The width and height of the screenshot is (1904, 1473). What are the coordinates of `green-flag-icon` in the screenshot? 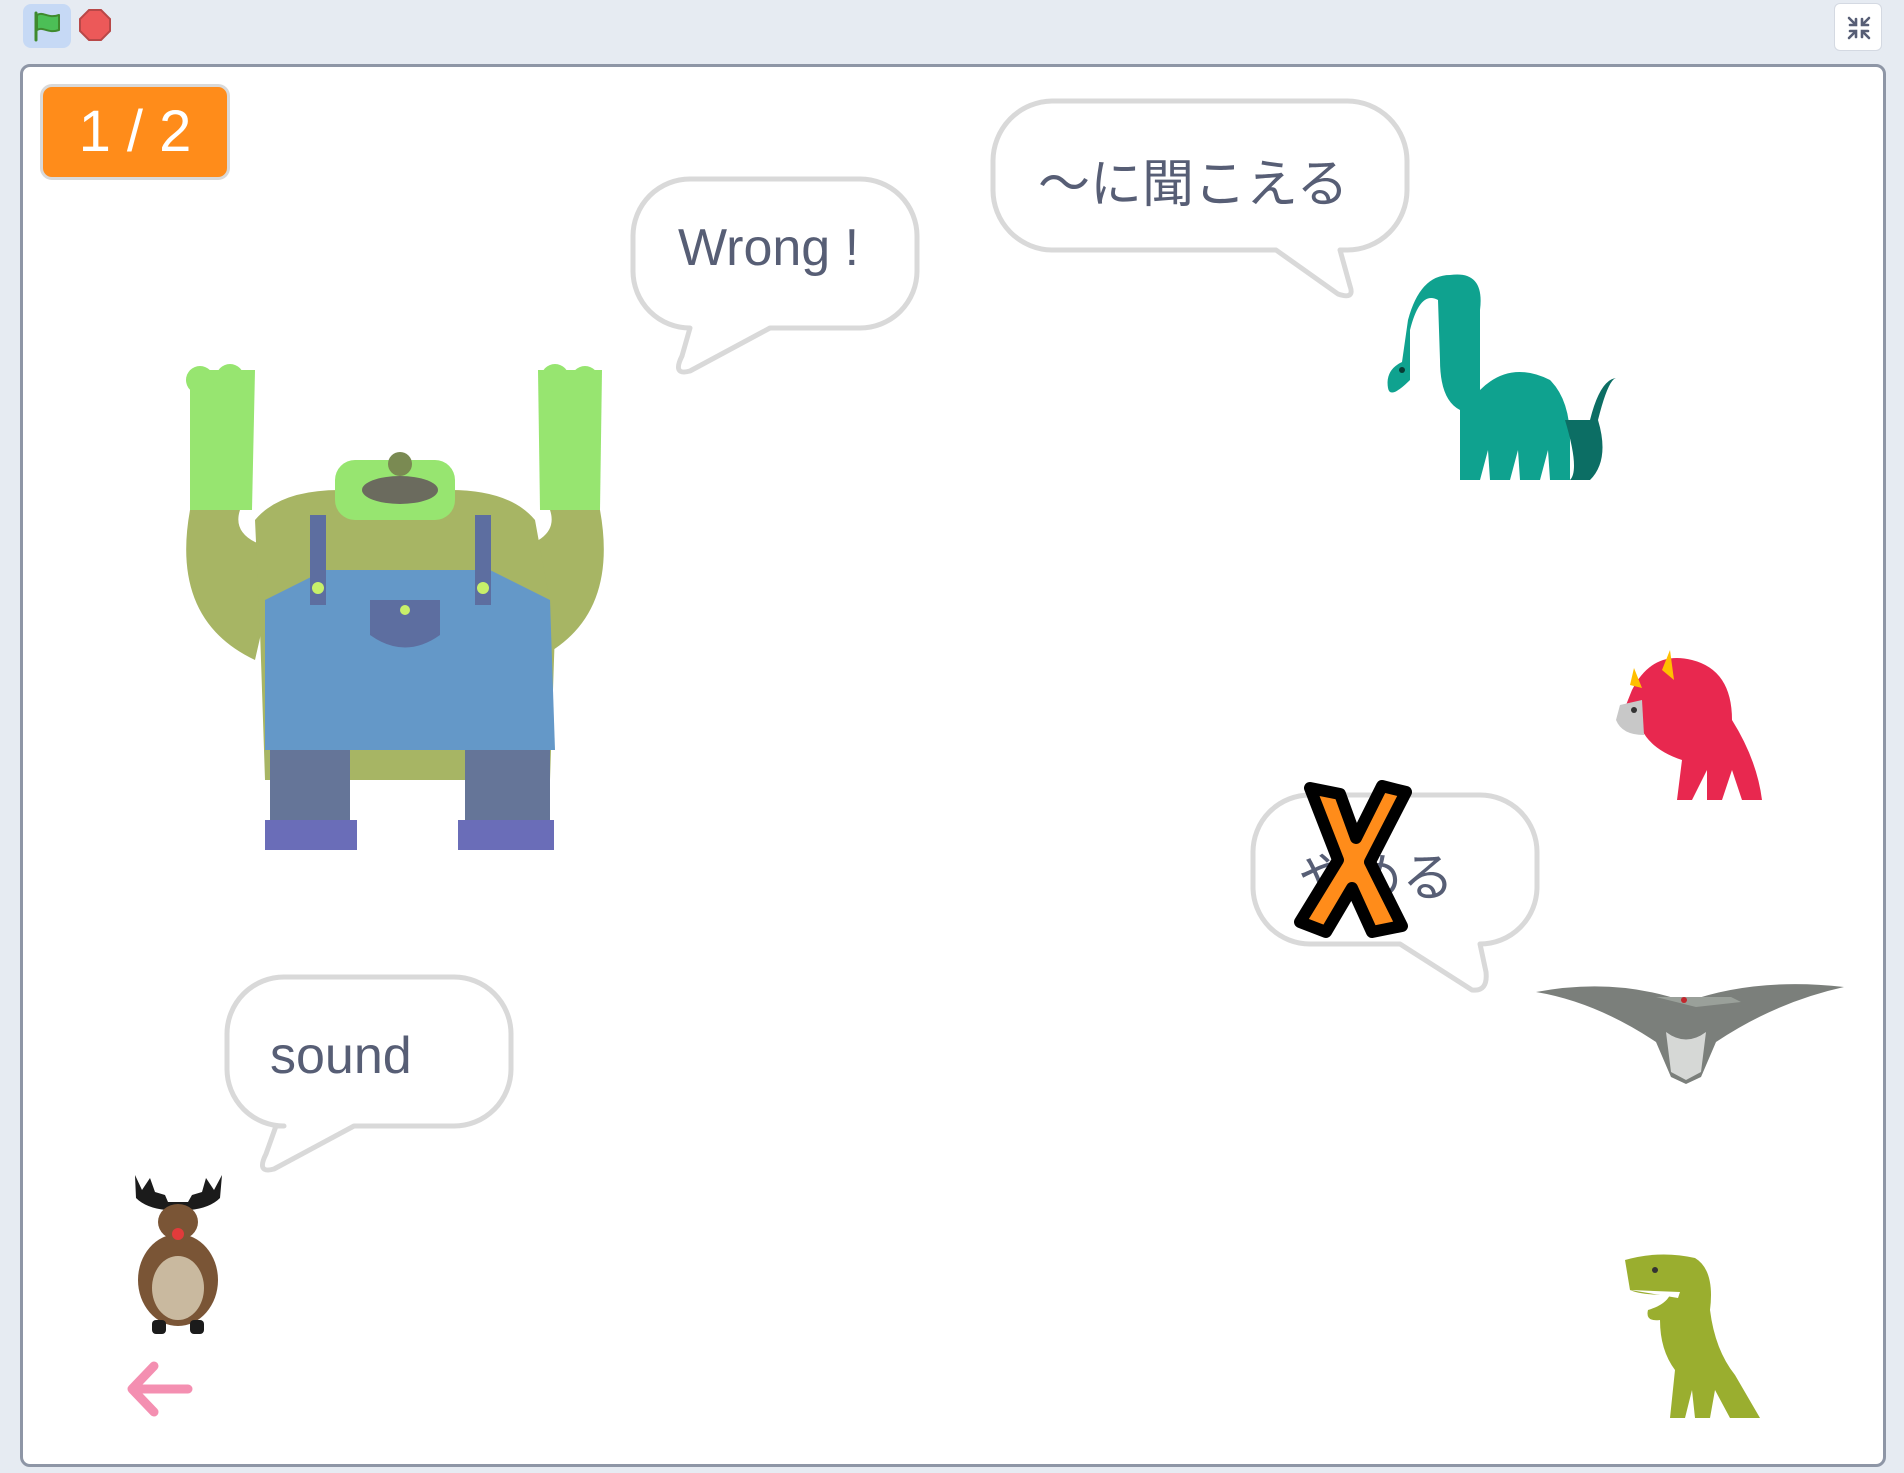 It's located at (47, 26).